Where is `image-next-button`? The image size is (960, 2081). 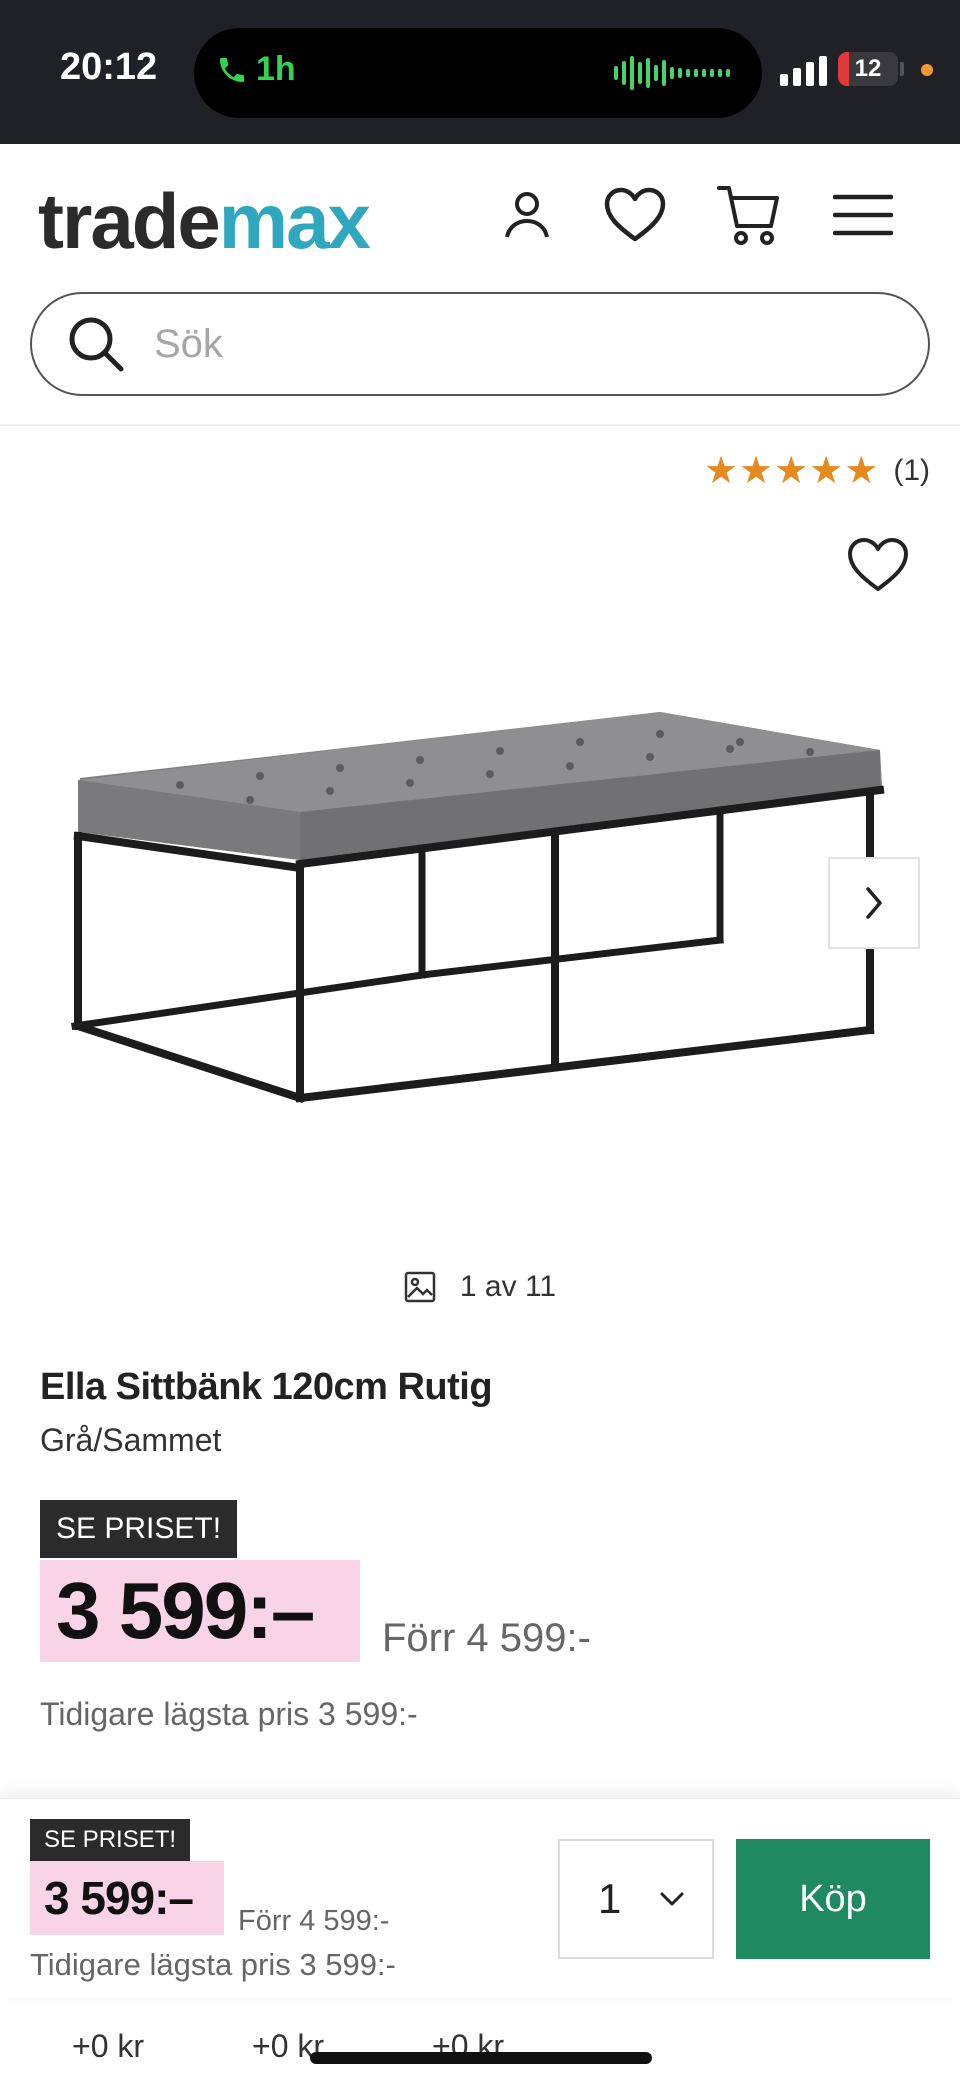 image-next-button is located at coordinates (874, 903).